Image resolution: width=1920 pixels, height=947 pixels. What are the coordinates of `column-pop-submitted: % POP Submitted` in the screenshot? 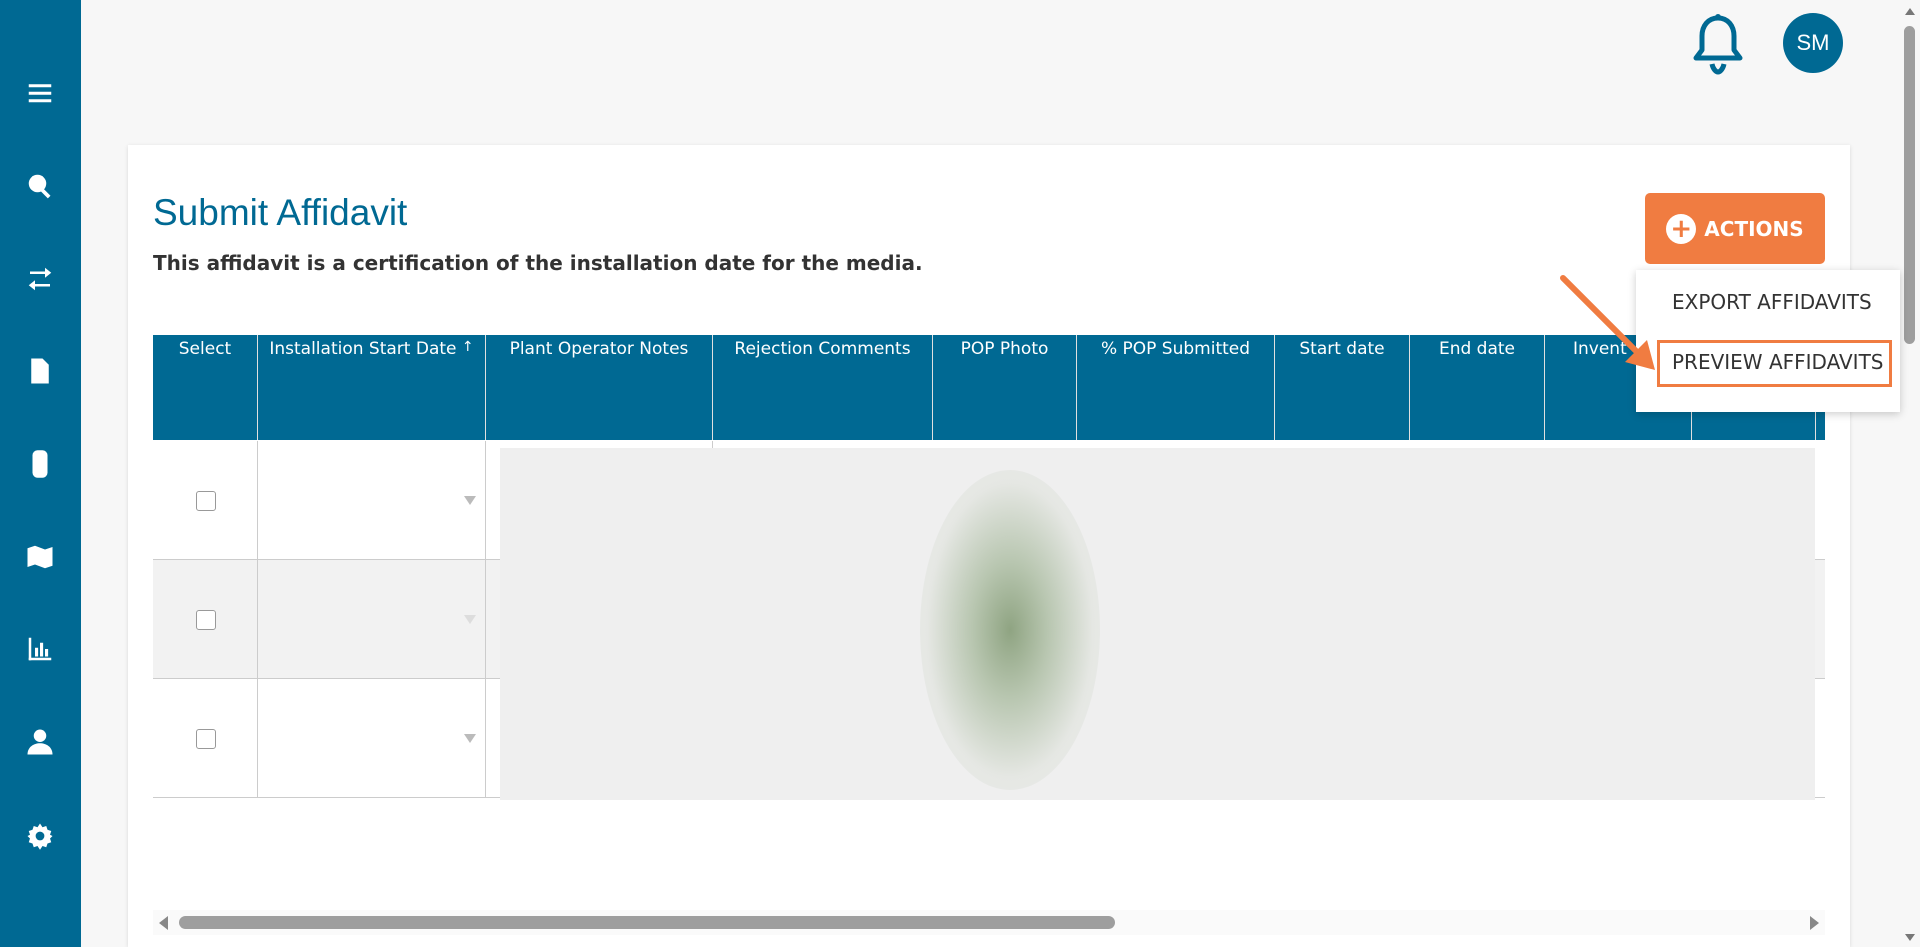 It's located at (1176, 387).